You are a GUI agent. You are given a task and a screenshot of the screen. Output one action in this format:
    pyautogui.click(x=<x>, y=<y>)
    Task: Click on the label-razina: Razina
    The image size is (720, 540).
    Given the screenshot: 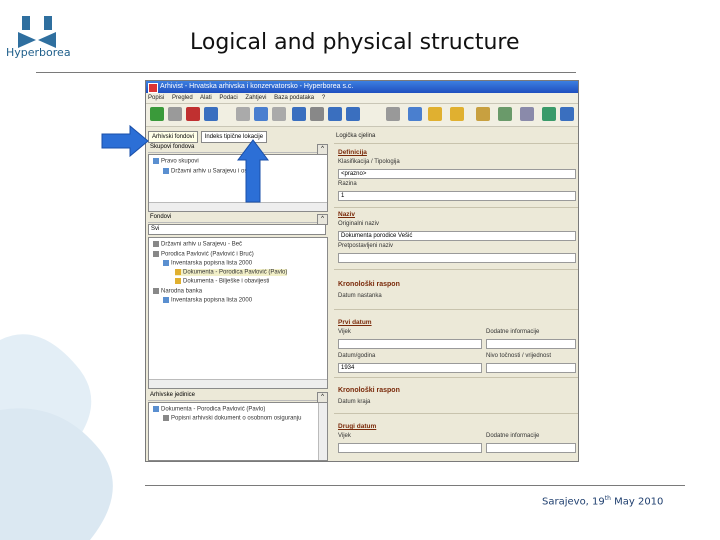 What is the action you would take?
    pyautogui.click(x=347, y=184)
    